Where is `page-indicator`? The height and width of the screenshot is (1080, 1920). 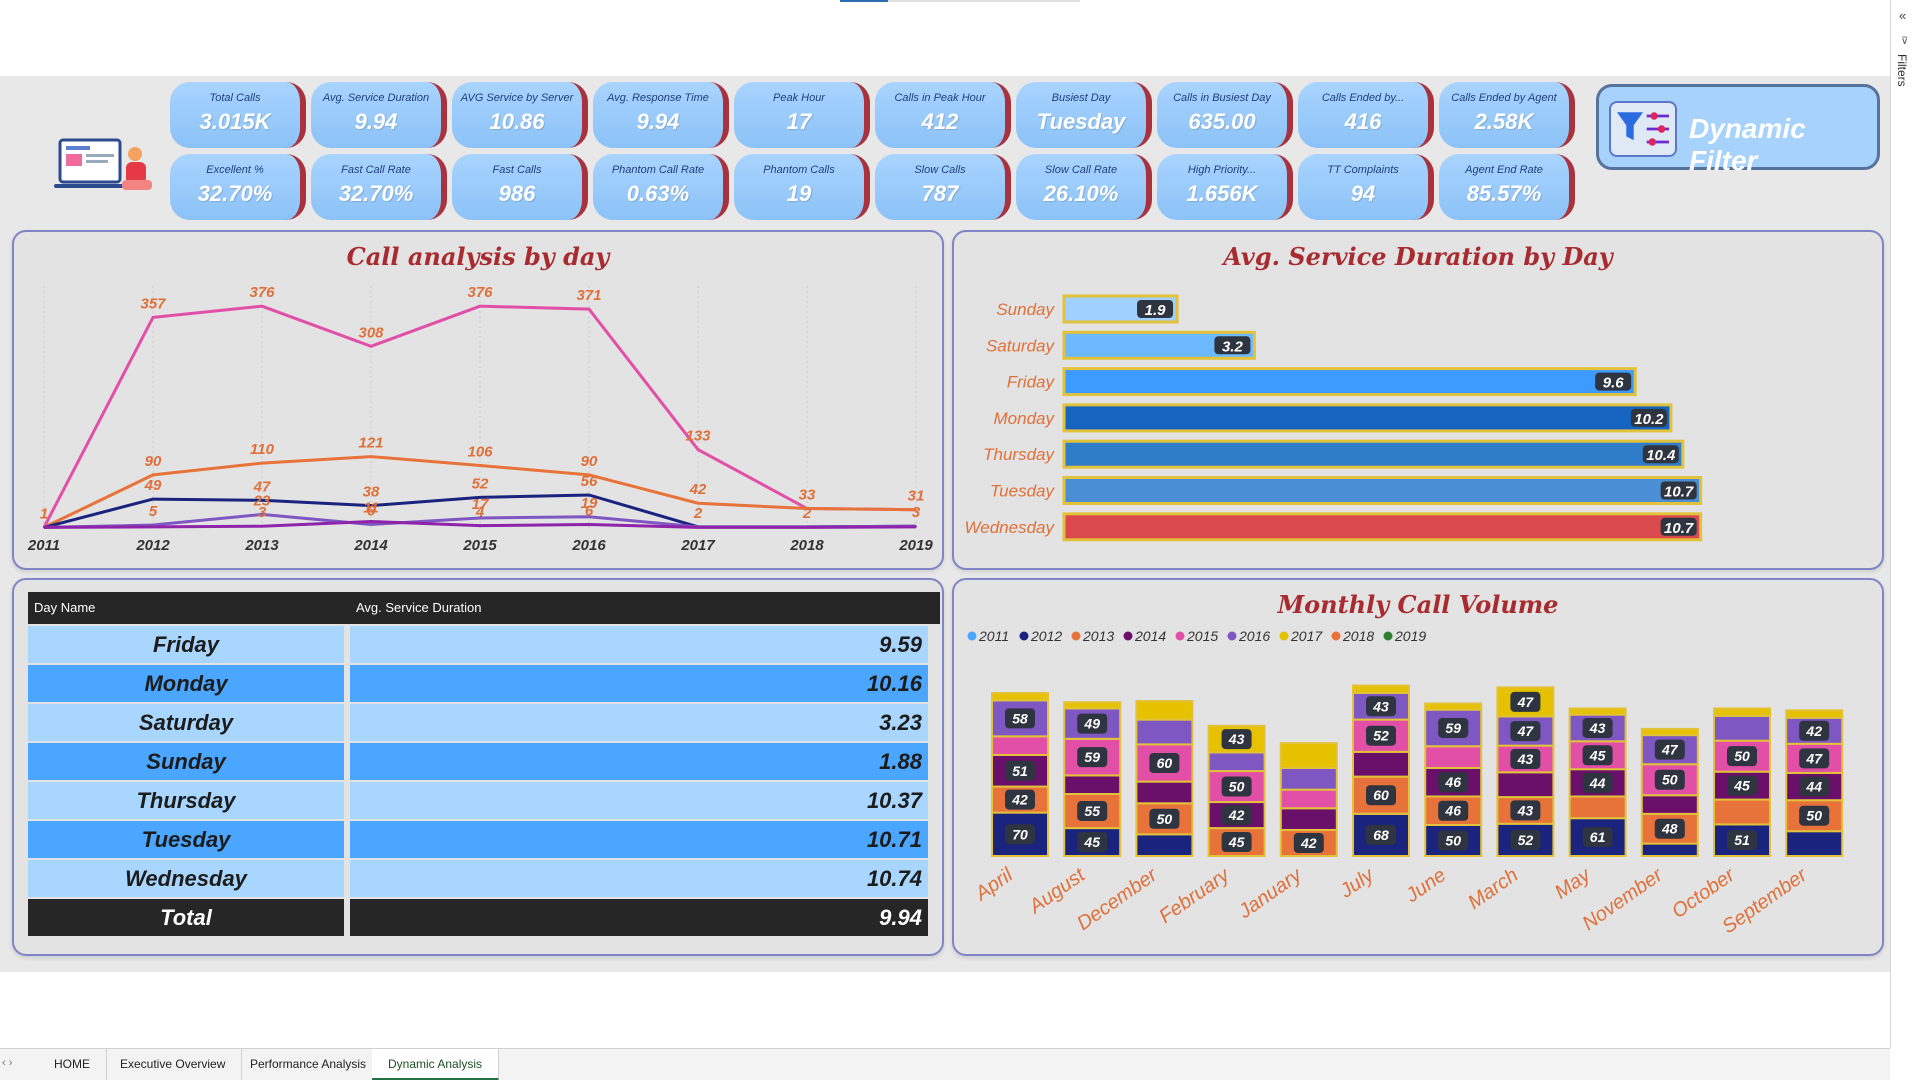
page-indicator is located at coordinates (960, 1).